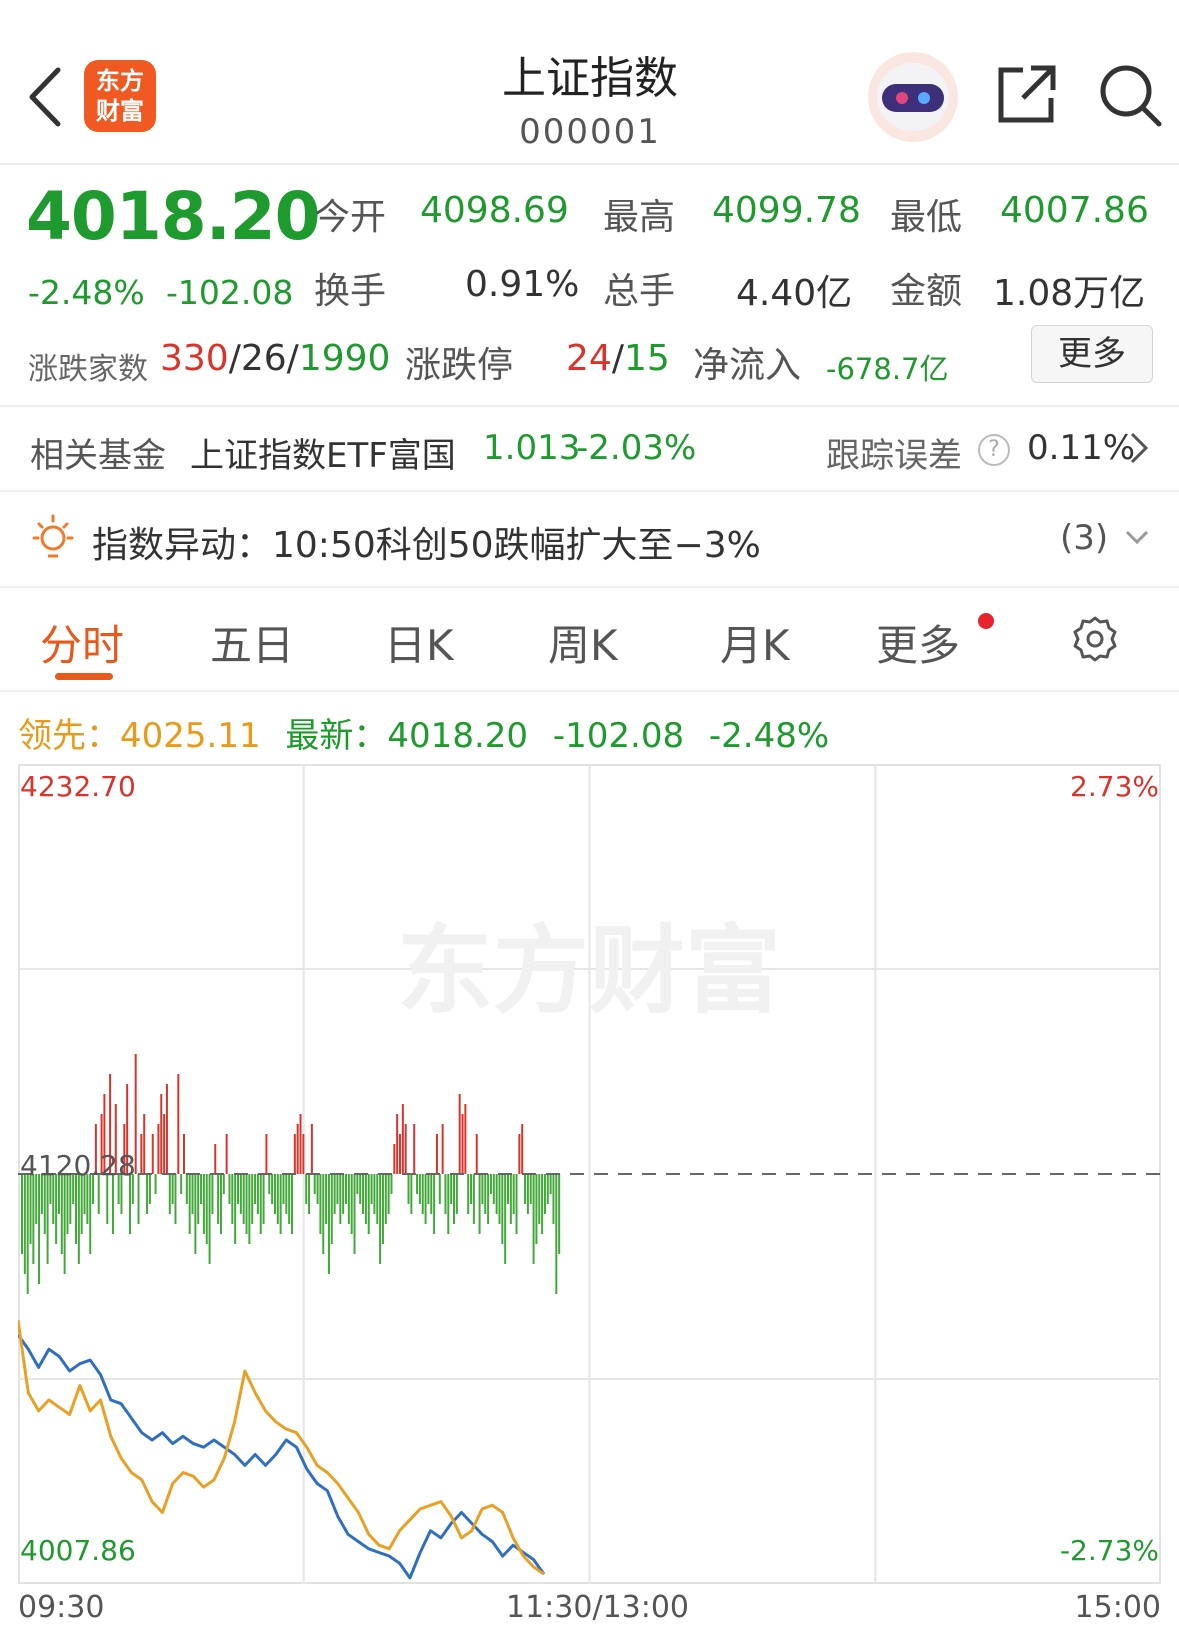 This screenshot has width=1179, height=1630. What do you see at coordinates (173, 216) in the screenshot?
I see `current-price: 4018.20` at bounding box center [173, 216].